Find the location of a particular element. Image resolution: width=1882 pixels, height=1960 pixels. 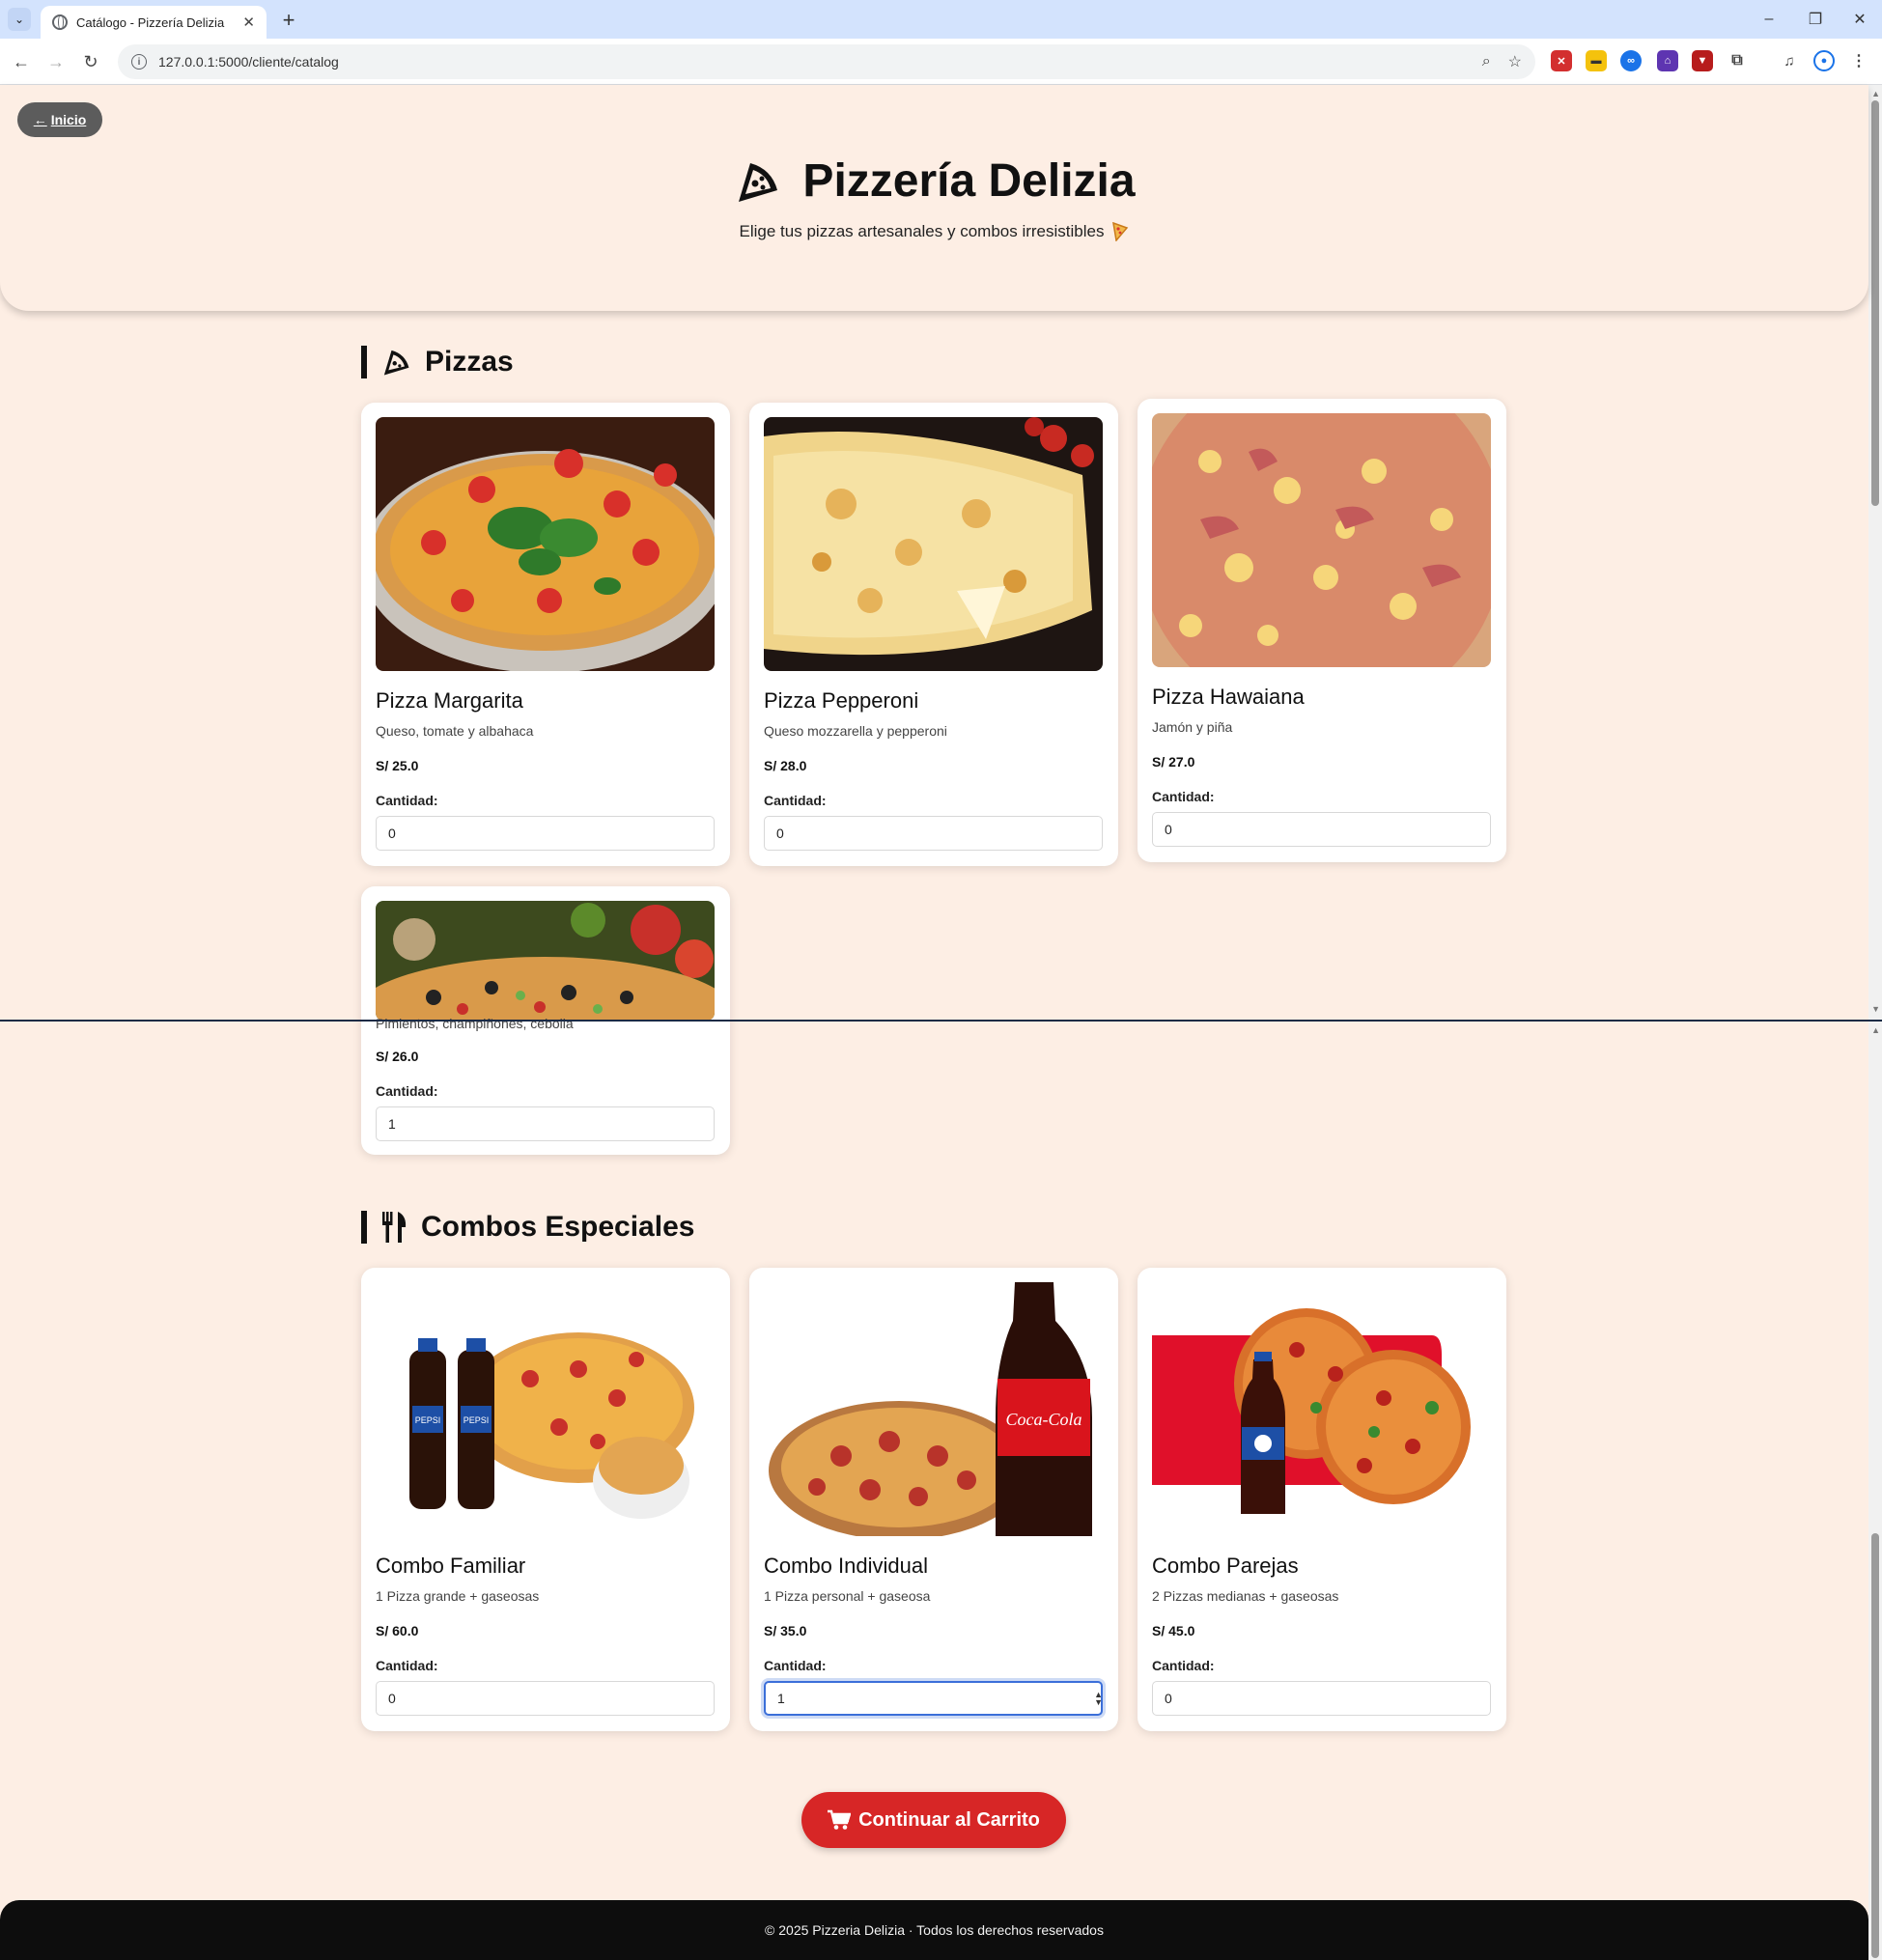

scroll-up-arrow-icon: ▲ is located at coordinates (1875, 94).